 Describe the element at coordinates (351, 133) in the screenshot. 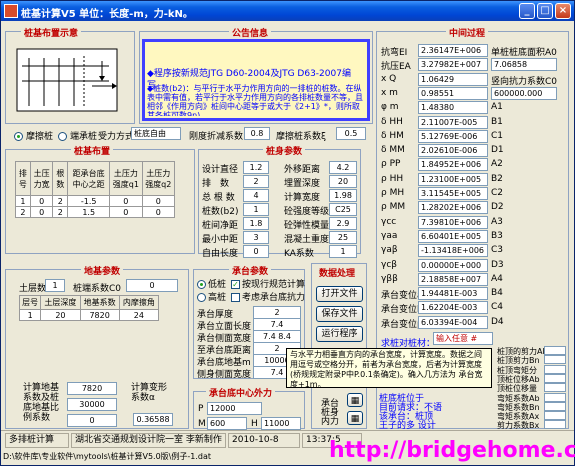

I see `friction-coef-input: 0.5` at that location.